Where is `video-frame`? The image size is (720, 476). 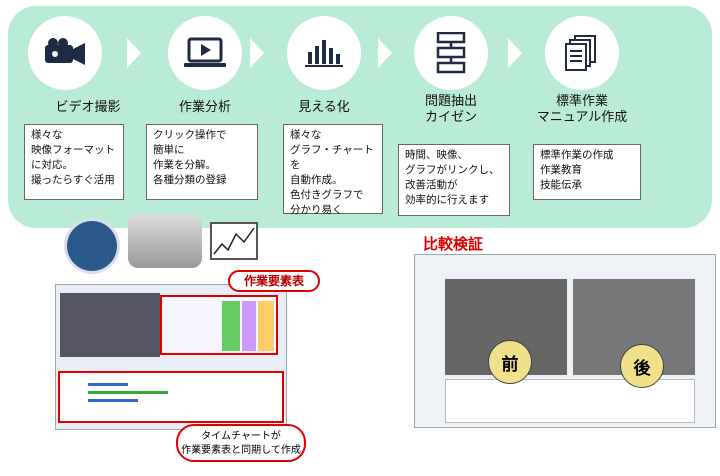
video-frame is located at coordinates (110, 325).